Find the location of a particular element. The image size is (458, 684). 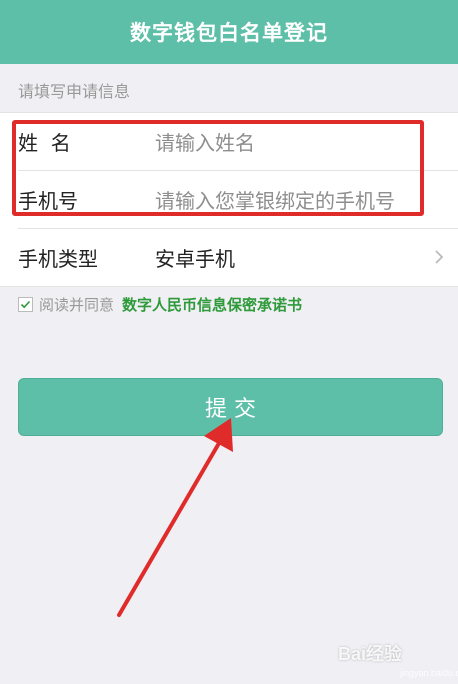

phone-type-label: 手机类型 is located at coordinates (58, 258).